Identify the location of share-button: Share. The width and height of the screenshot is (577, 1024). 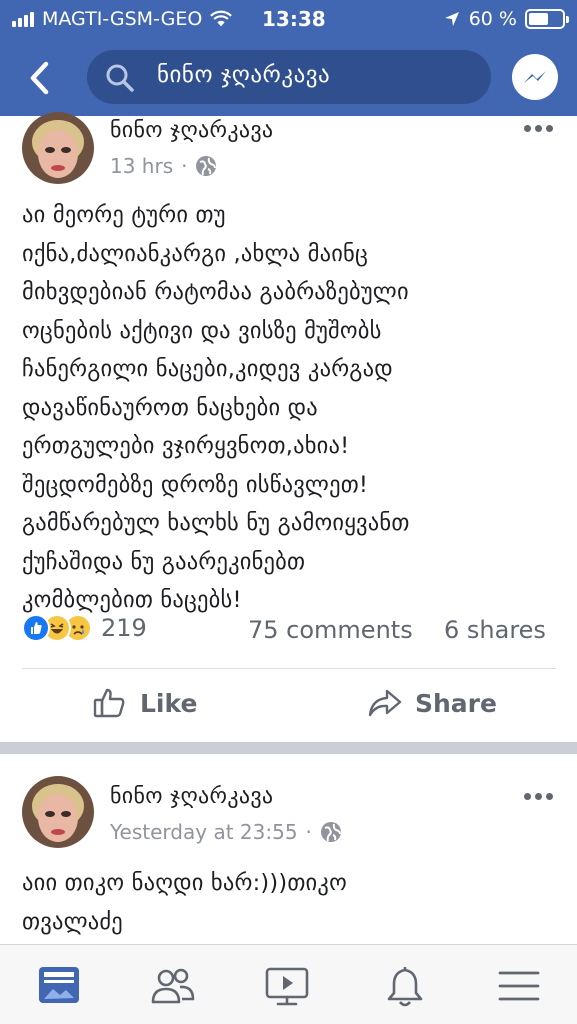
(432, 703).